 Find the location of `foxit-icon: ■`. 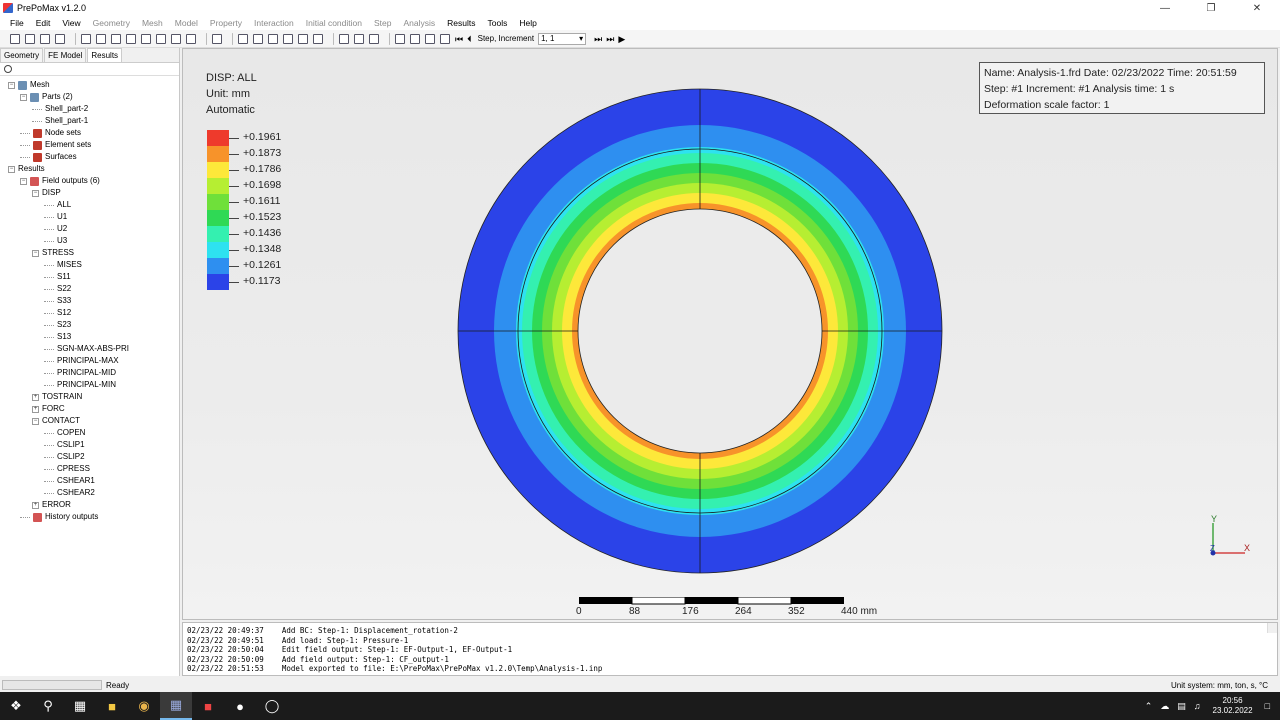

foxit-icon: ■ is located at coordinates (208, 706).